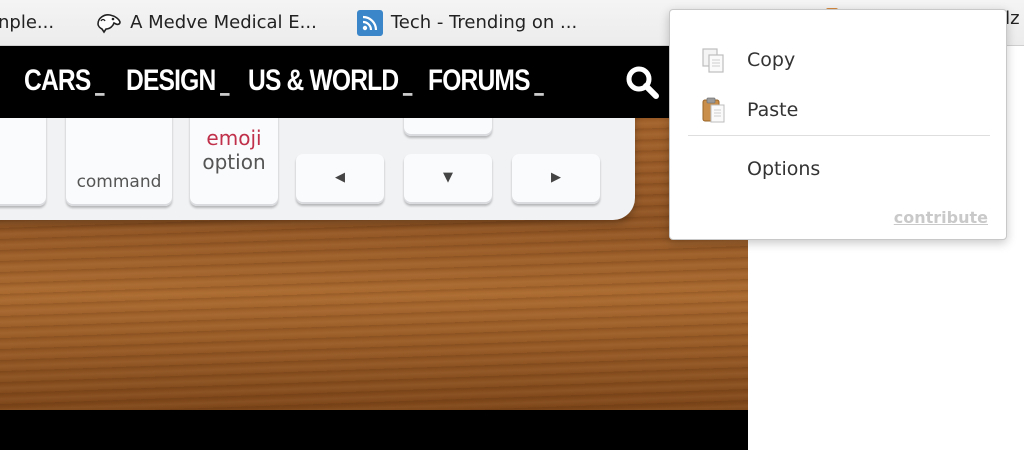 The width and height of the screenshot is (1024, 450). What do you see at coordinates (714, 60) in the screenshot?
I see `copy-icon` at bounding box center [714, 60].